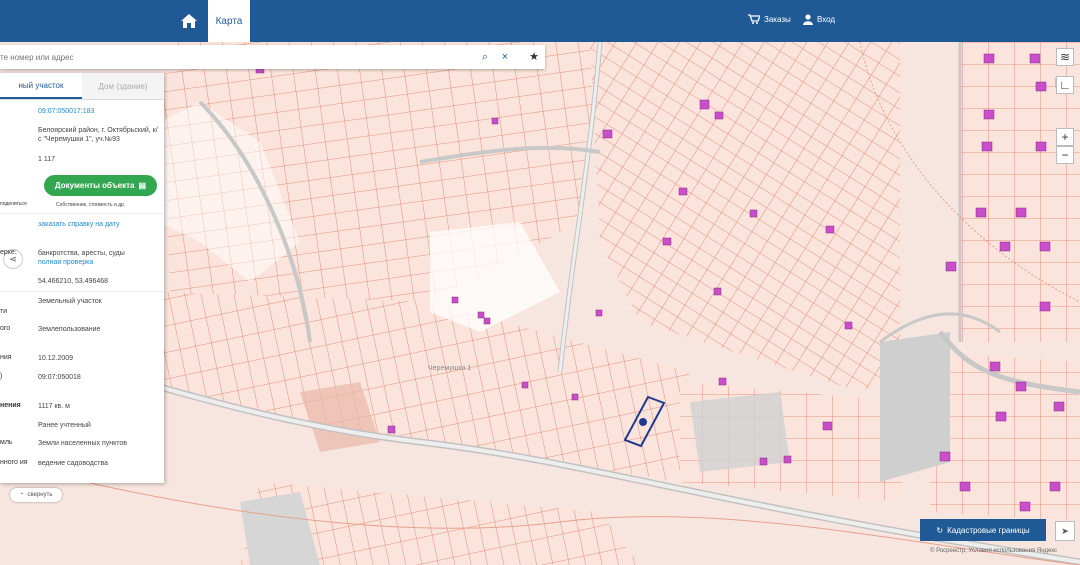  I want to click on cart-icon, so click(754, 19).